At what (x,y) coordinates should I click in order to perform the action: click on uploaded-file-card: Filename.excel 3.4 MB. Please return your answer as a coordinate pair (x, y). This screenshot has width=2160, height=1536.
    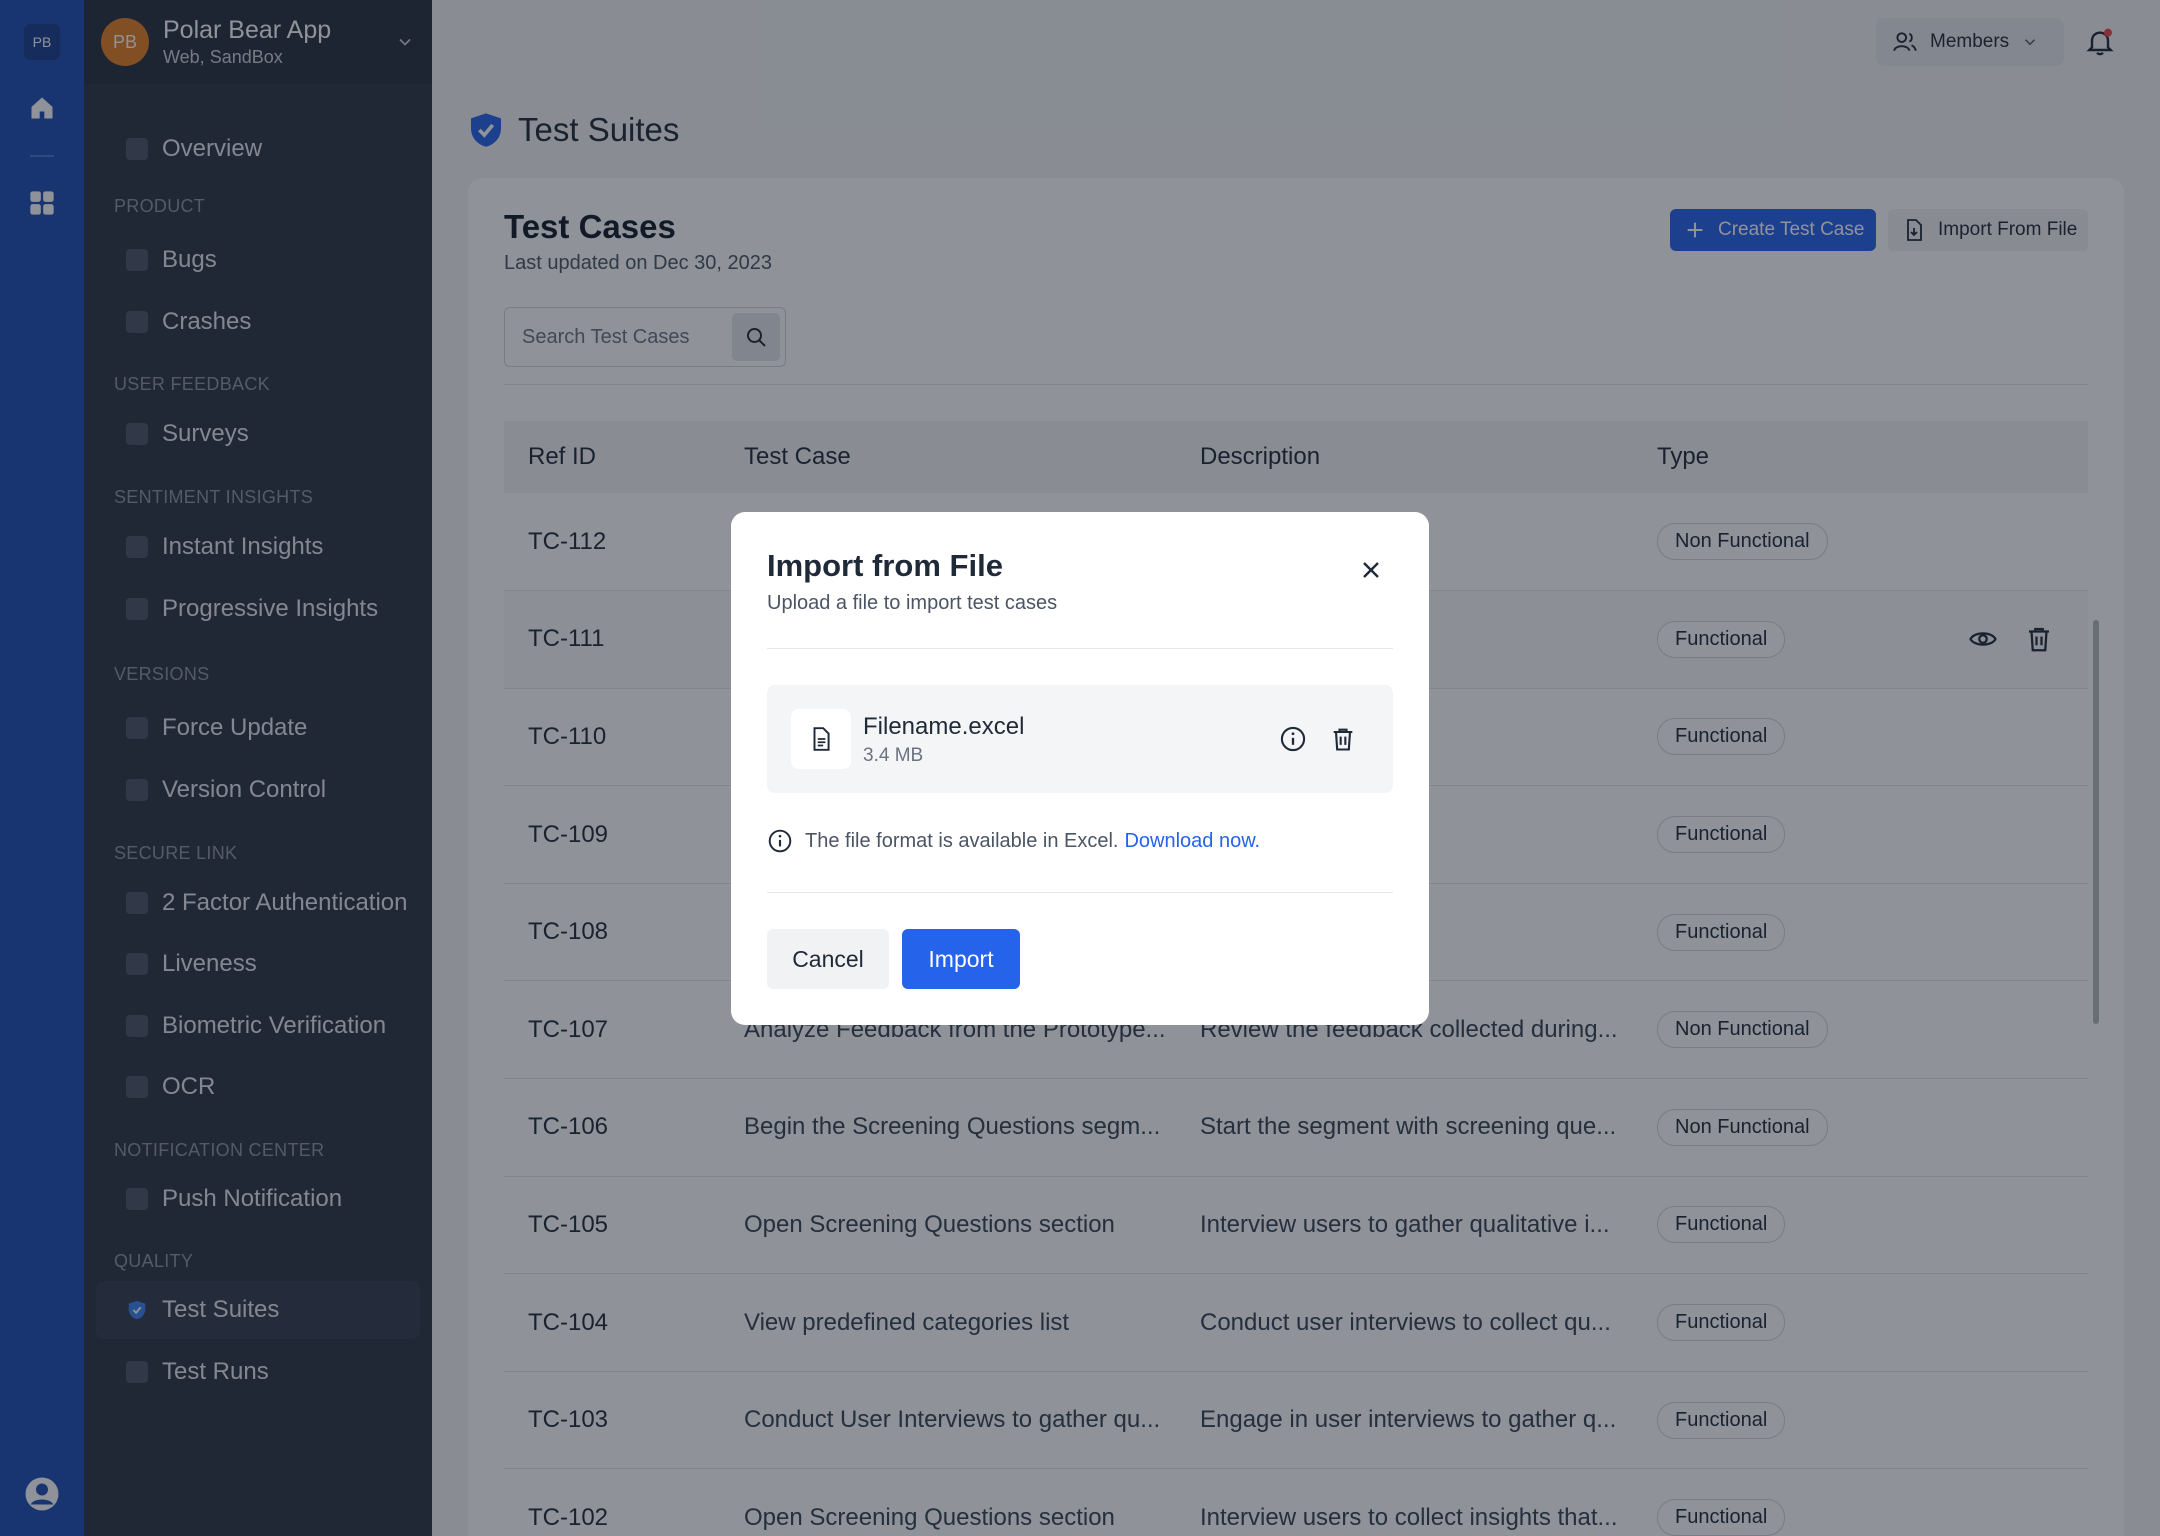
    Looking at the image, I should click on (1080, 739).